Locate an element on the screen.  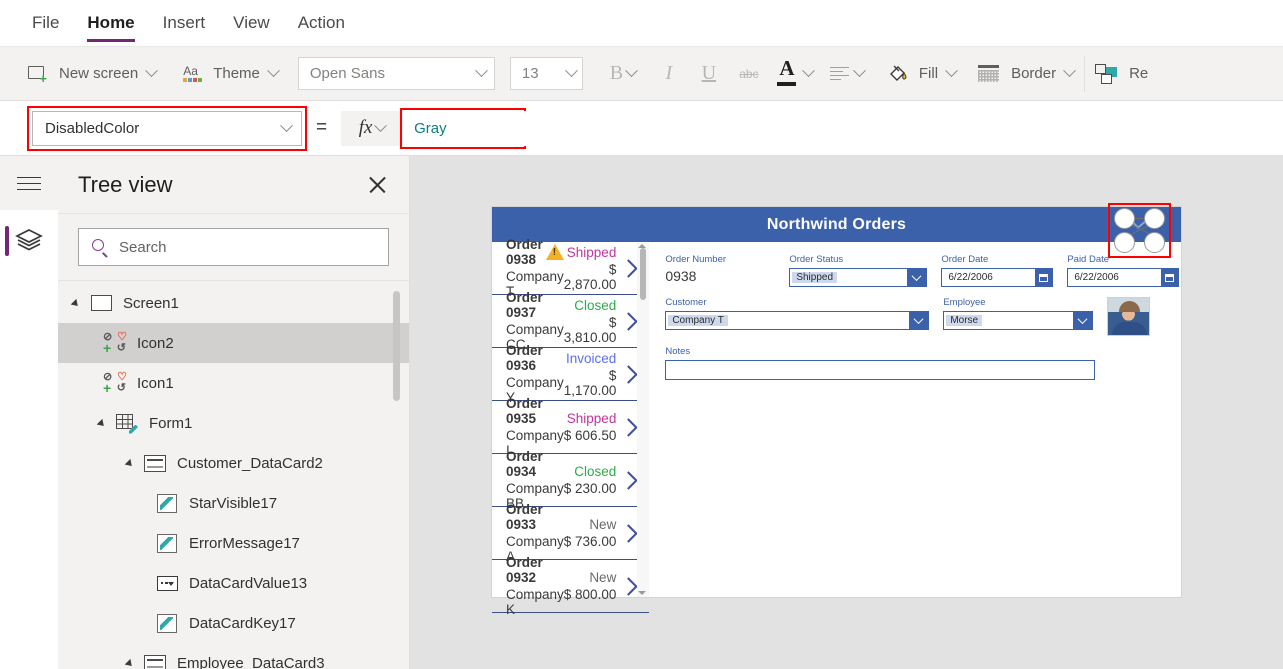
app-header: Northwind Orders is located at coordinates (836, 230).